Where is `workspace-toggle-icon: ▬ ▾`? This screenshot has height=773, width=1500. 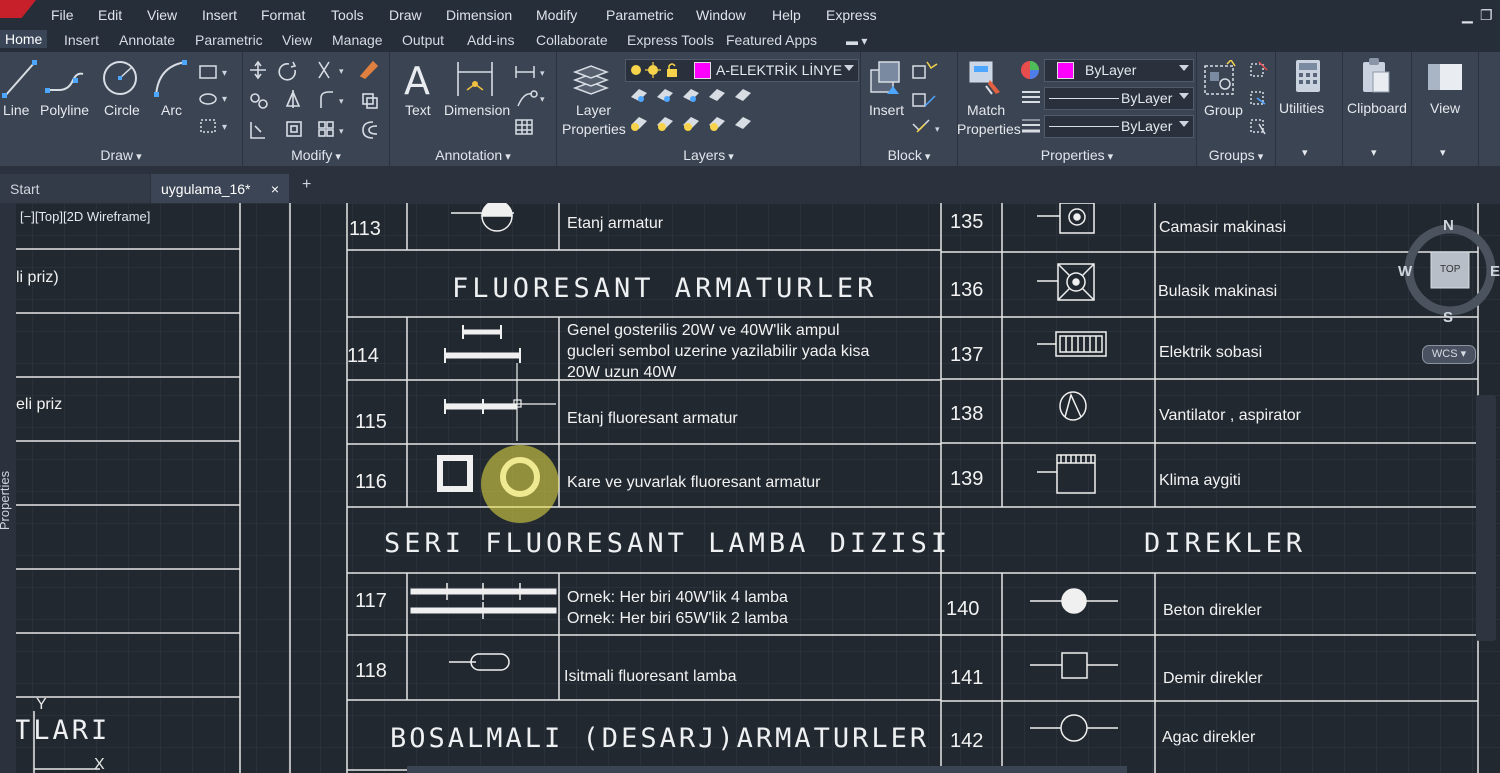
workspace-toggle-icon: ▬ ▾ is located at coordinates (856, 41).